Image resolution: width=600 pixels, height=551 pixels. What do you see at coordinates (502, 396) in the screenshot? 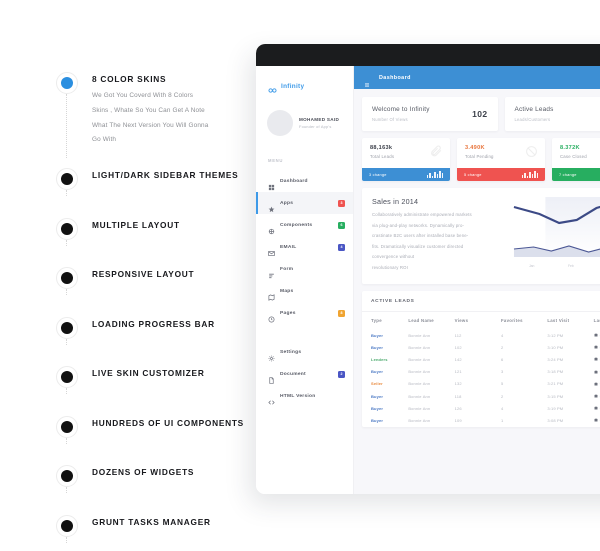
I see `leads-cell-fav: 2` at bounding box center [502, 396].